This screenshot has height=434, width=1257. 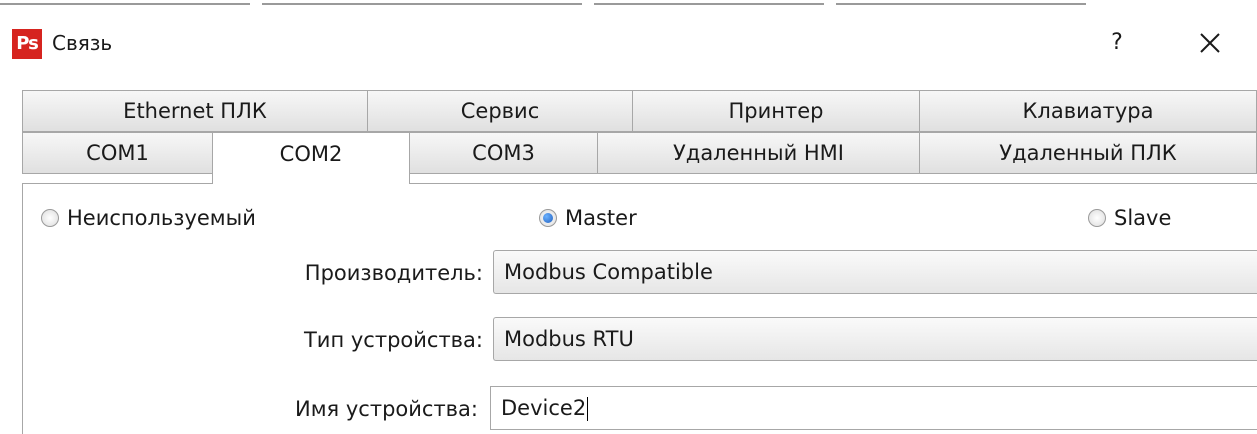 What do you see at coordinates (311, 158) in the screenshot?
I see `tab-com2: COM2` at bounding box center [311, 158].